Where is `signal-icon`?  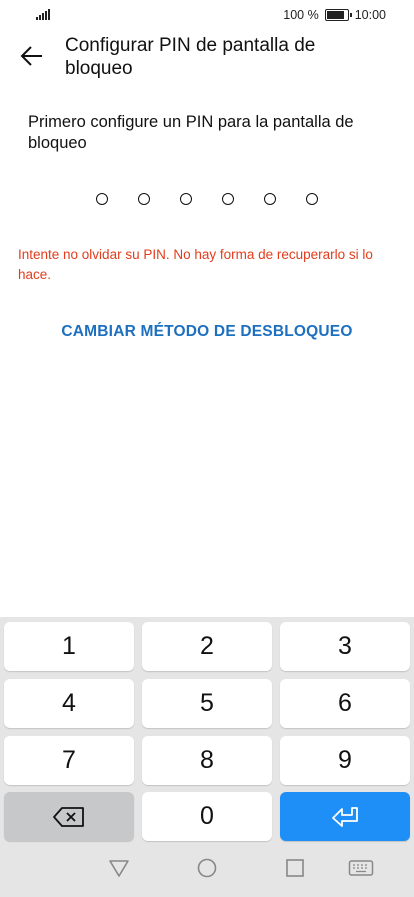
signal-icon is located at coordinates (43, 14).